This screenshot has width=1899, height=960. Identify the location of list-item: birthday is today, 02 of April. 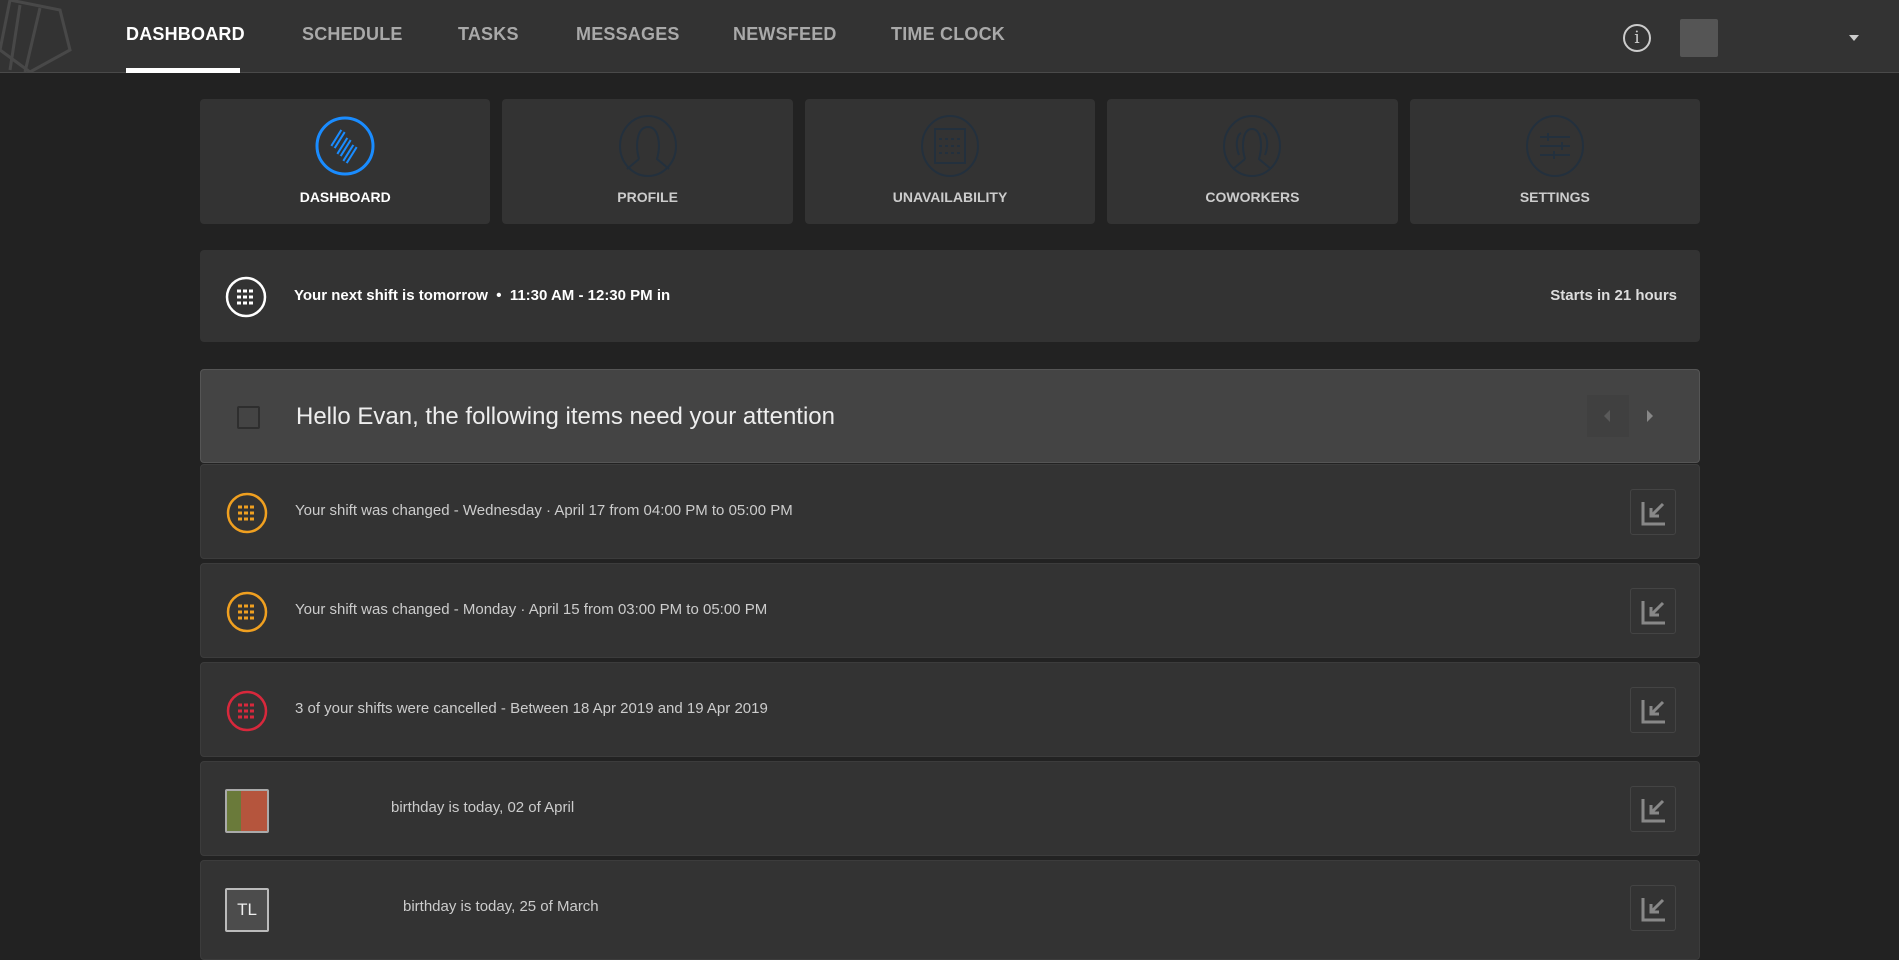
(950, 808).